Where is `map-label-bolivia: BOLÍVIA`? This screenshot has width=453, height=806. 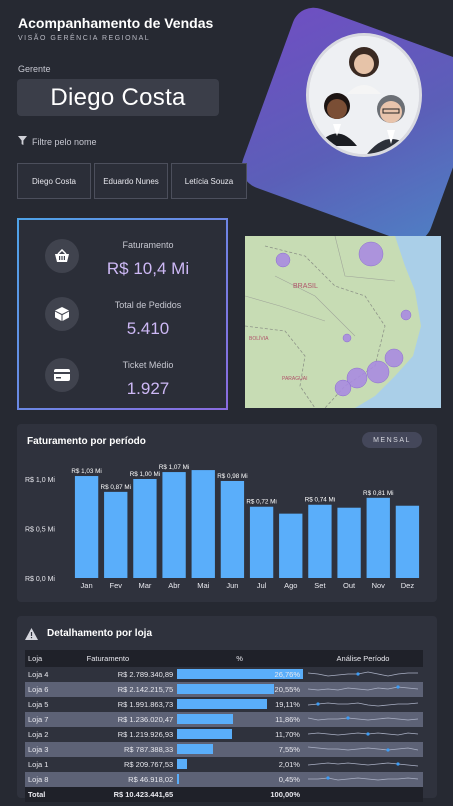 map-label-bolivia: BOLÍVIA is located at coordinates (259, 338).